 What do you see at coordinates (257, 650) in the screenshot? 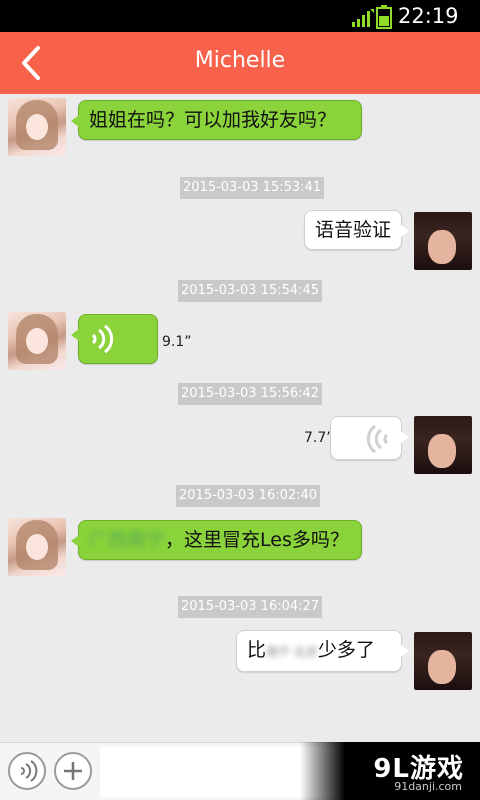
I see `message-text: 比` at bounding box center [257, 650].